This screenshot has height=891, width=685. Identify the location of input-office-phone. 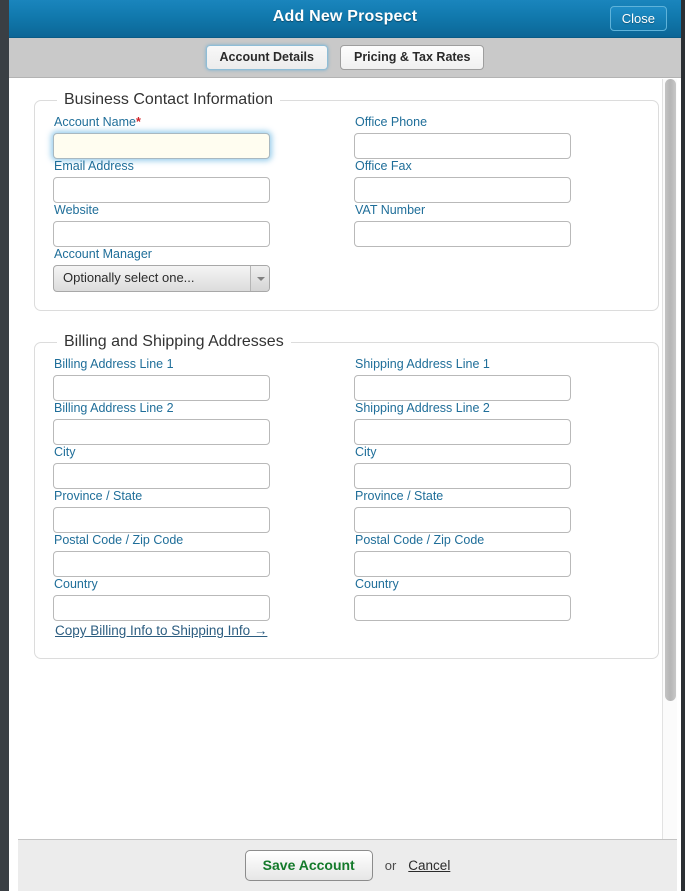
(462, 146).